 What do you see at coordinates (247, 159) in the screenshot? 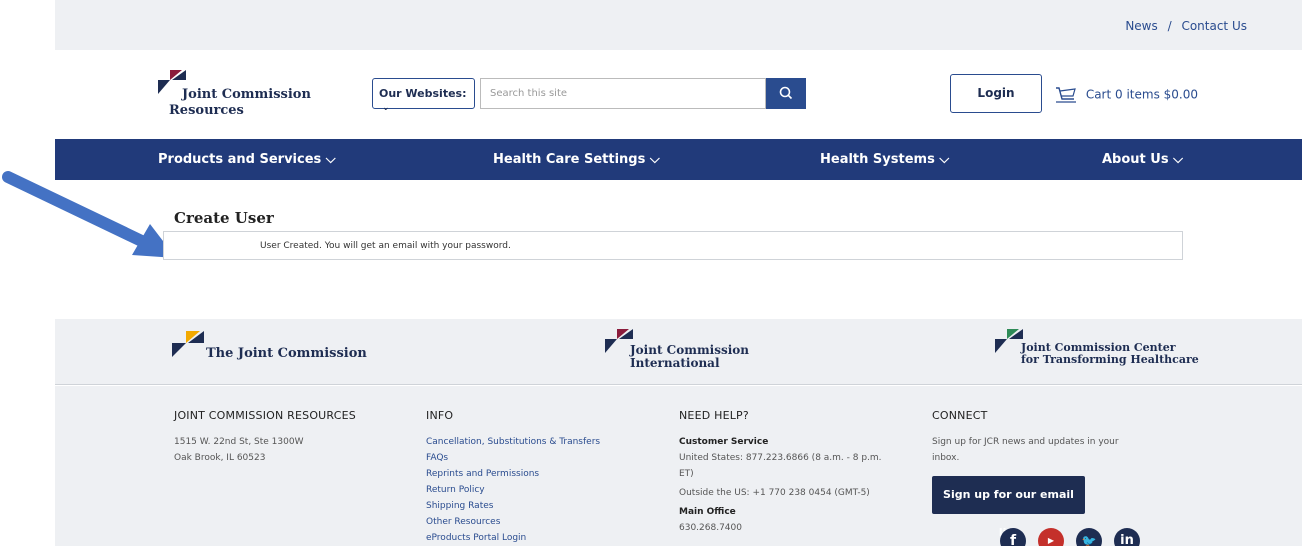
I see `nav-products-and-services: Products and Services ⌵` at bounding box center [247, 159].